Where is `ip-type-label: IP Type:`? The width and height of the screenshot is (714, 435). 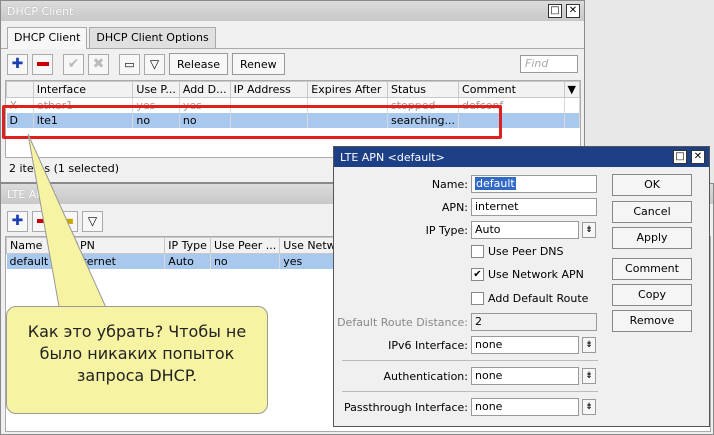 ip-type-label: IP Type: is located at coordinates (446, 230).